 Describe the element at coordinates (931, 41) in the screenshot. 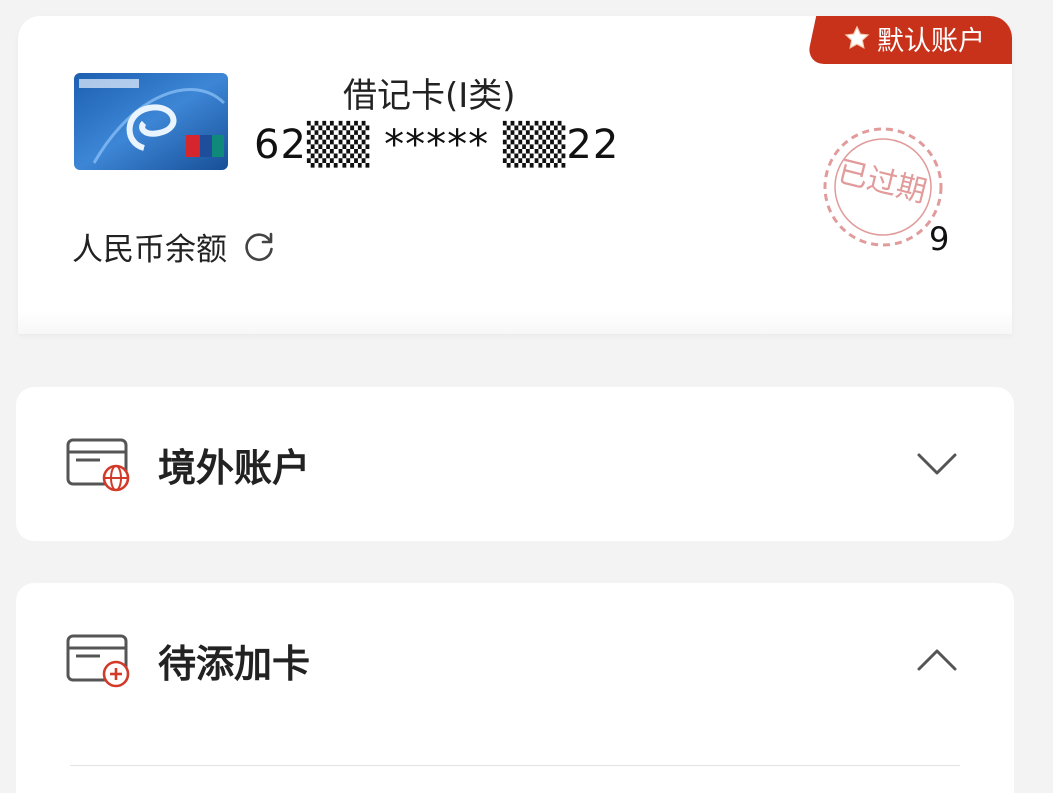

I see `default-badge-label: 默认账户` at that location.